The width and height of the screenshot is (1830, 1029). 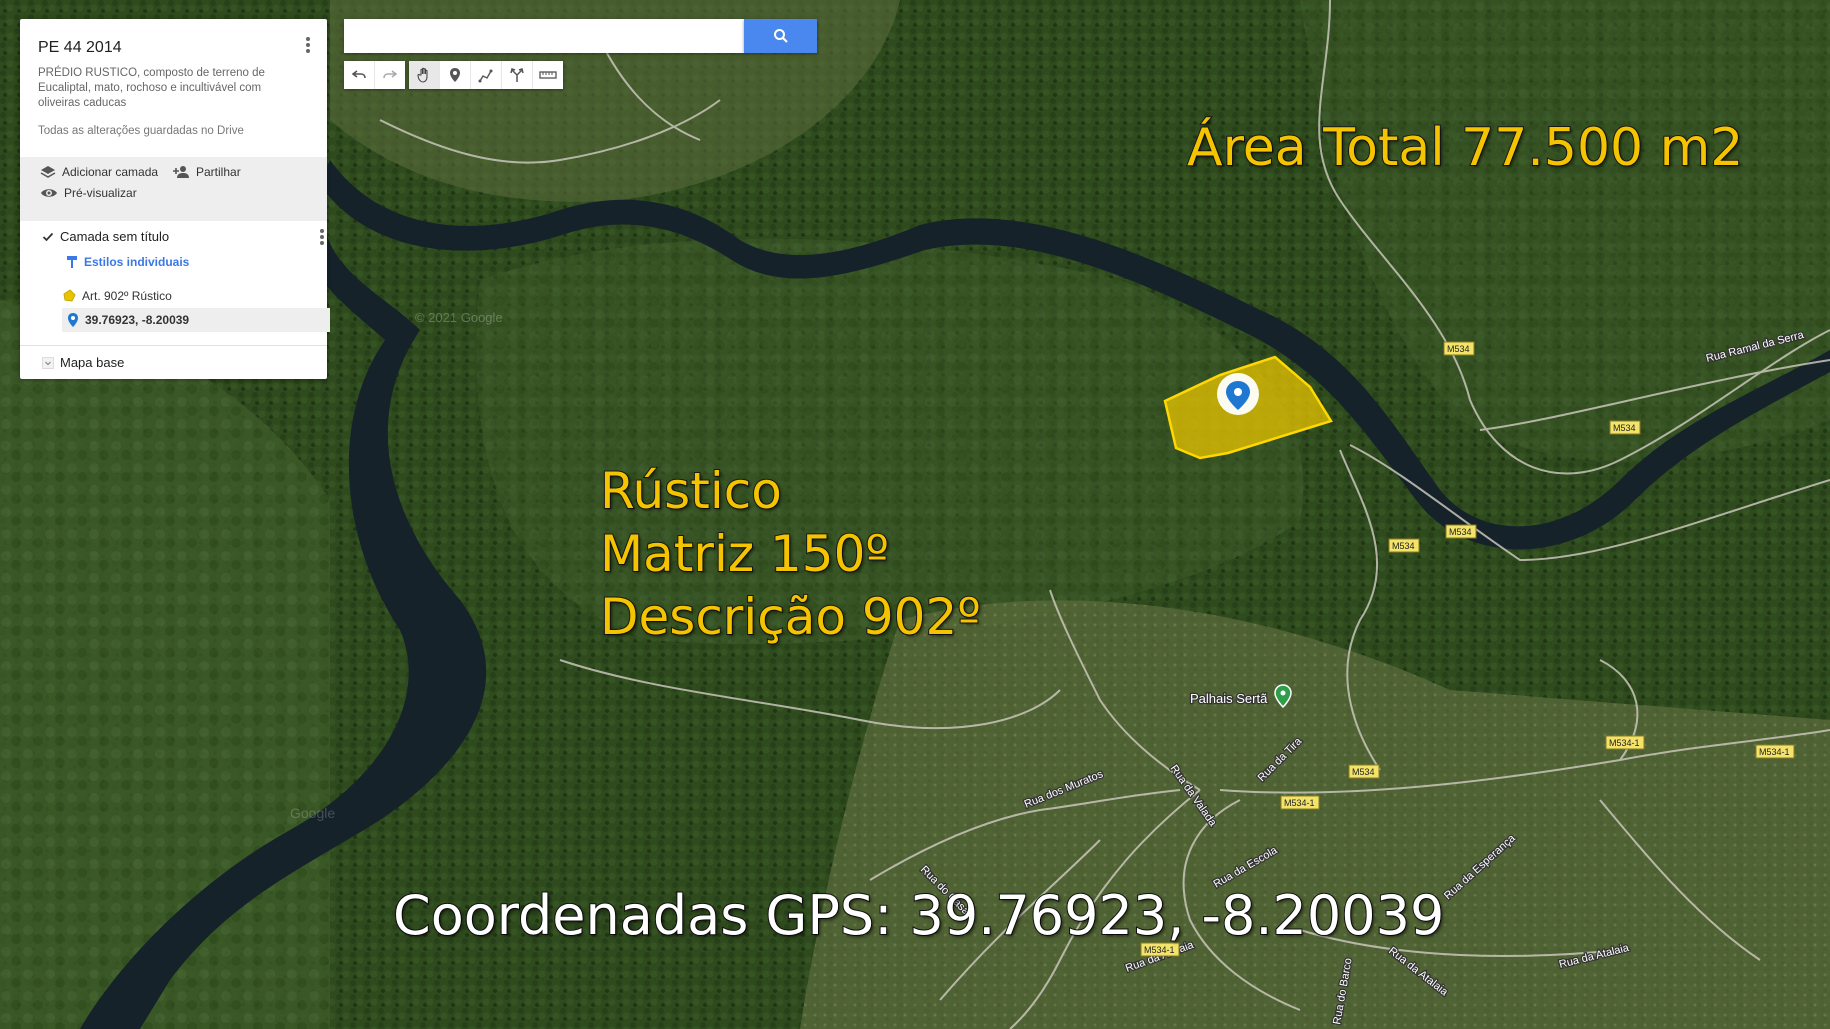 What do you see at coordinates (1238, 394) in the screenshot?
I see `parcel-marker` at bounding box center [1238, 394].